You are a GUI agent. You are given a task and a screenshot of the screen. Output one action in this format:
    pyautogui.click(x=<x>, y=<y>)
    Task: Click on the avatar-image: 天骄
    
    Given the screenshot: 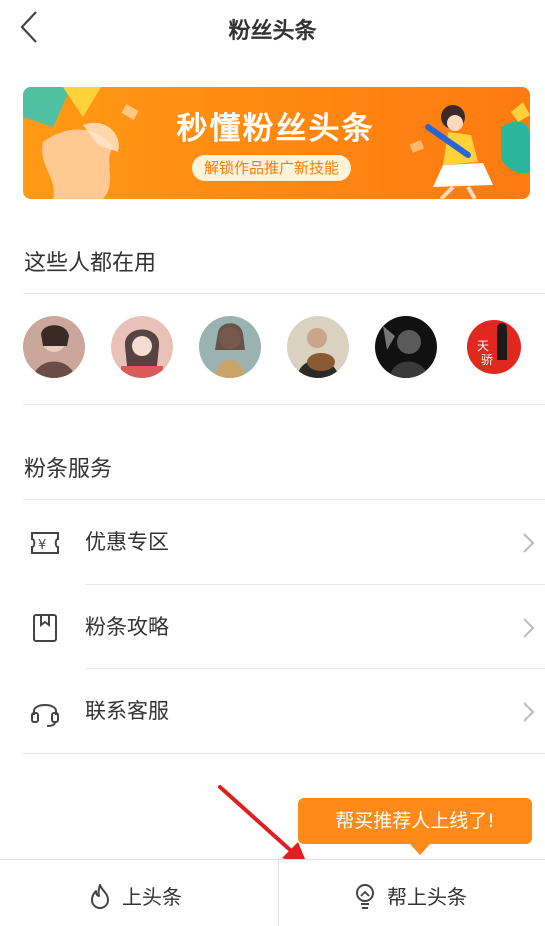 What is the action you would take?
    pyautogui.click(x=494, y=347)
    